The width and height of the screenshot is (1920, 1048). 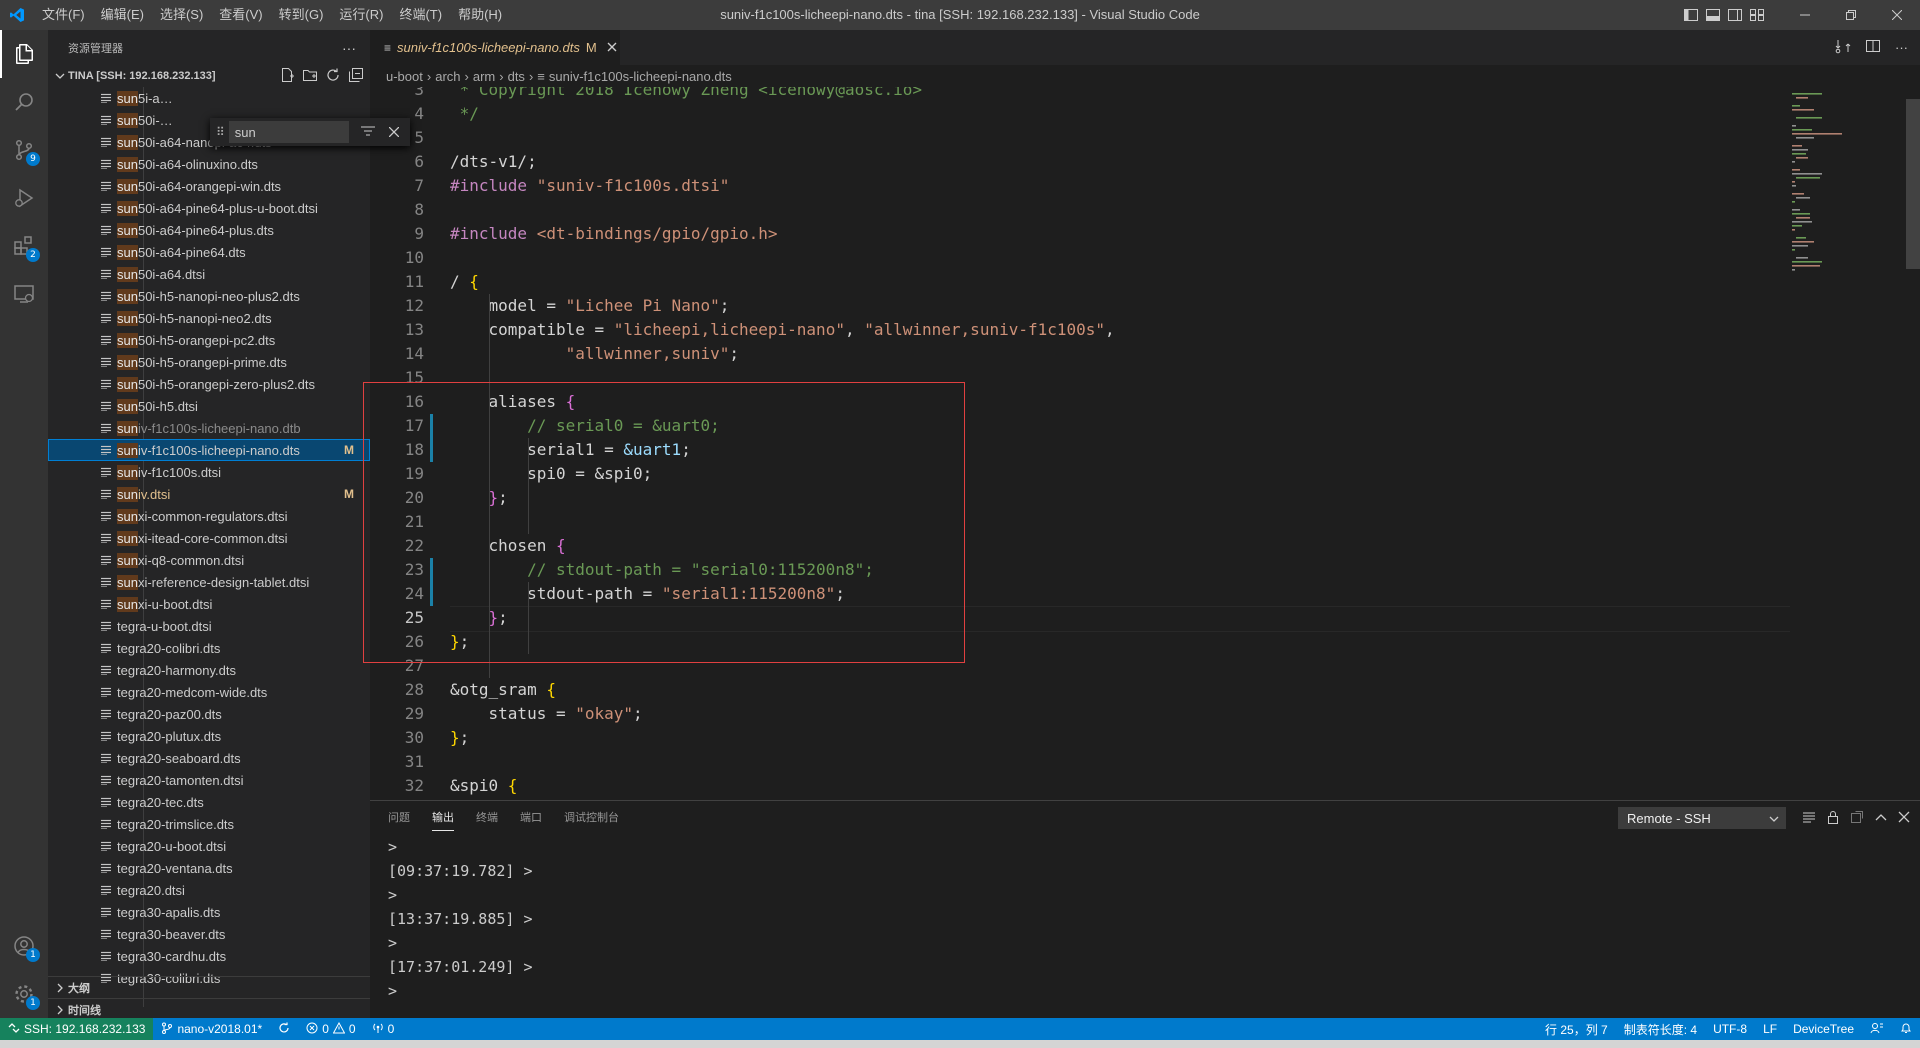 I want to click on close-panel-icon, so click(x=1904, y=818).